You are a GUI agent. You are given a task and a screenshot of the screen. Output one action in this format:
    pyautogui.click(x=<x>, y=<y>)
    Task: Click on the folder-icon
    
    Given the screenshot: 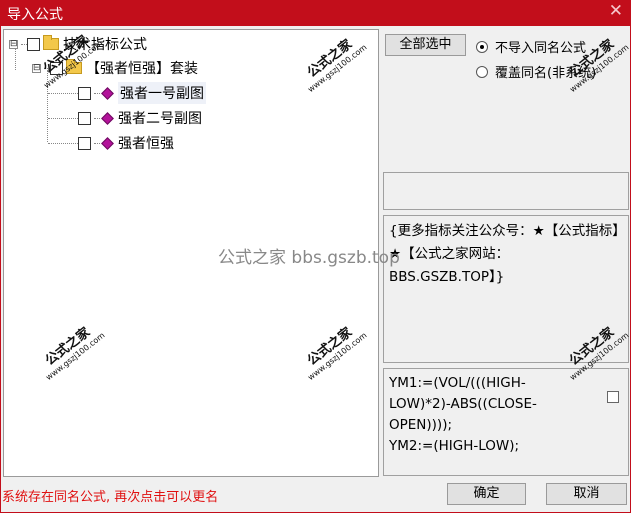 What is the action you would take?
    pyautogui.click(x=51, y=42)
    